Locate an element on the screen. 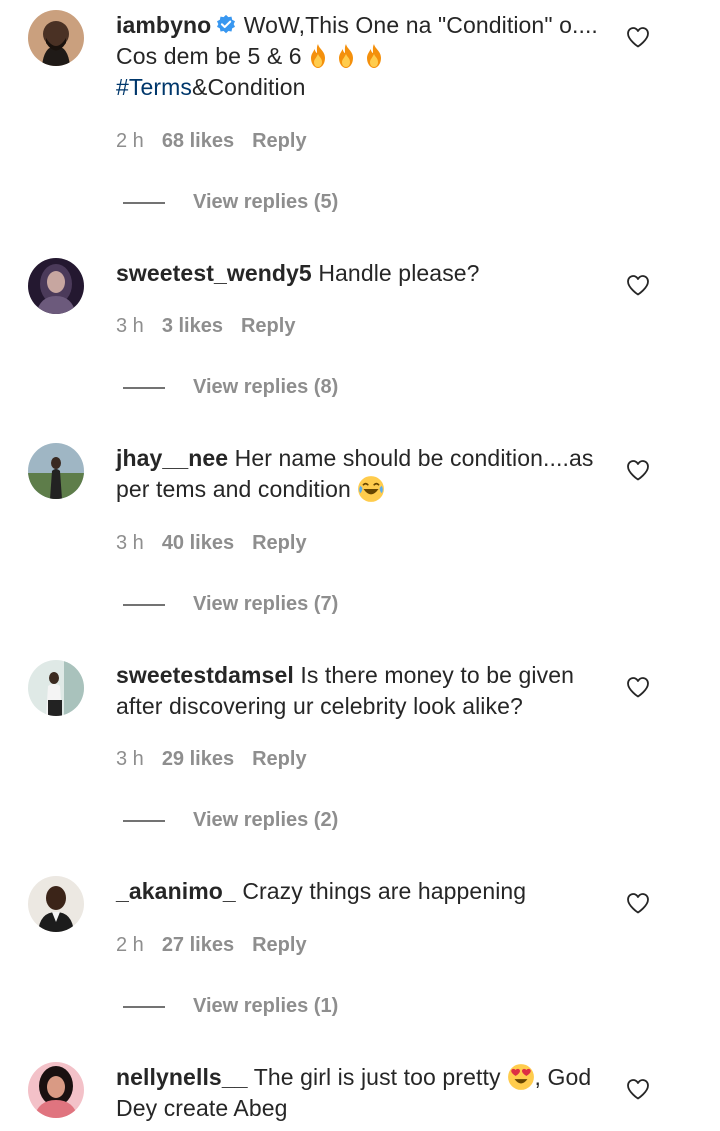 The image size is (720, 1131). comment-username: nellynells__ is located at coordinates (182, 1077).